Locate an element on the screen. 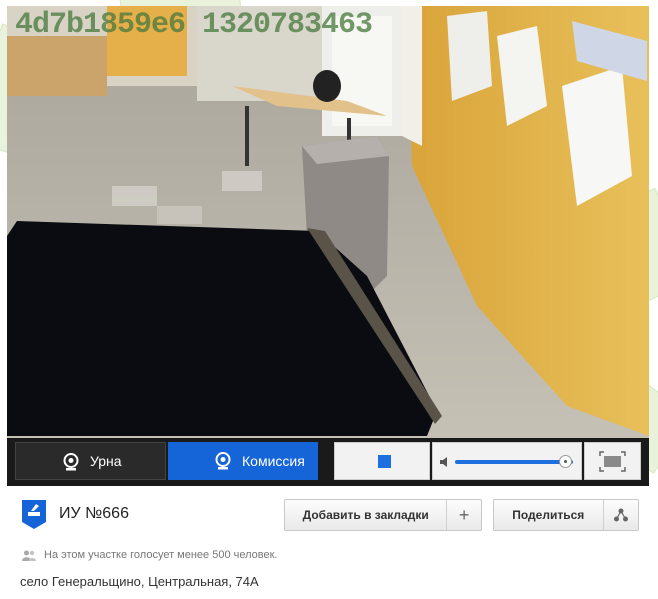  share-button: Поделиться is located at coordinates (566, 515).